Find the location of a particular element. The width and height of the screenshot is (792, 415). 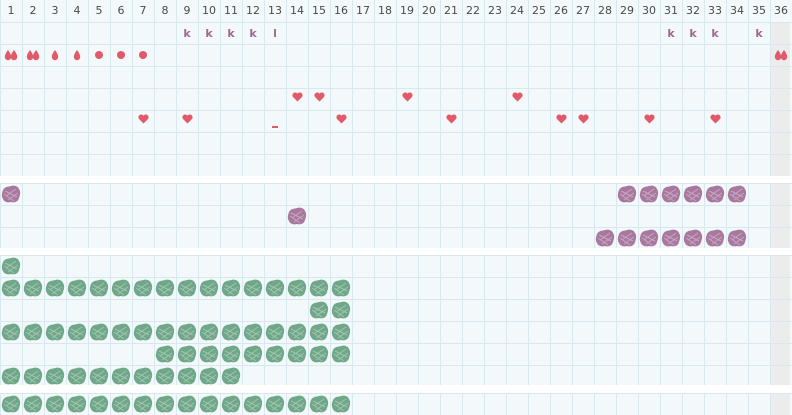

column-header-21: 21 is located at coordinates (451, 11).